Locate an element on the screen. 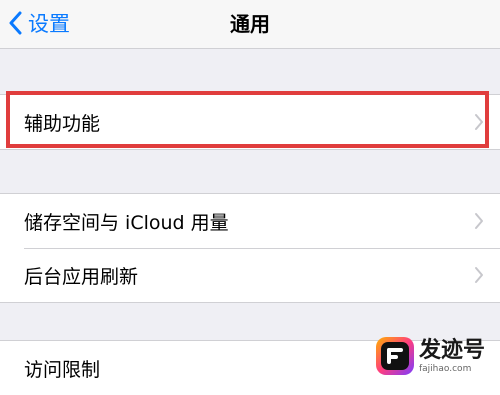  row-accessibility: 辅助功能 is located at coordinates (250, 122).